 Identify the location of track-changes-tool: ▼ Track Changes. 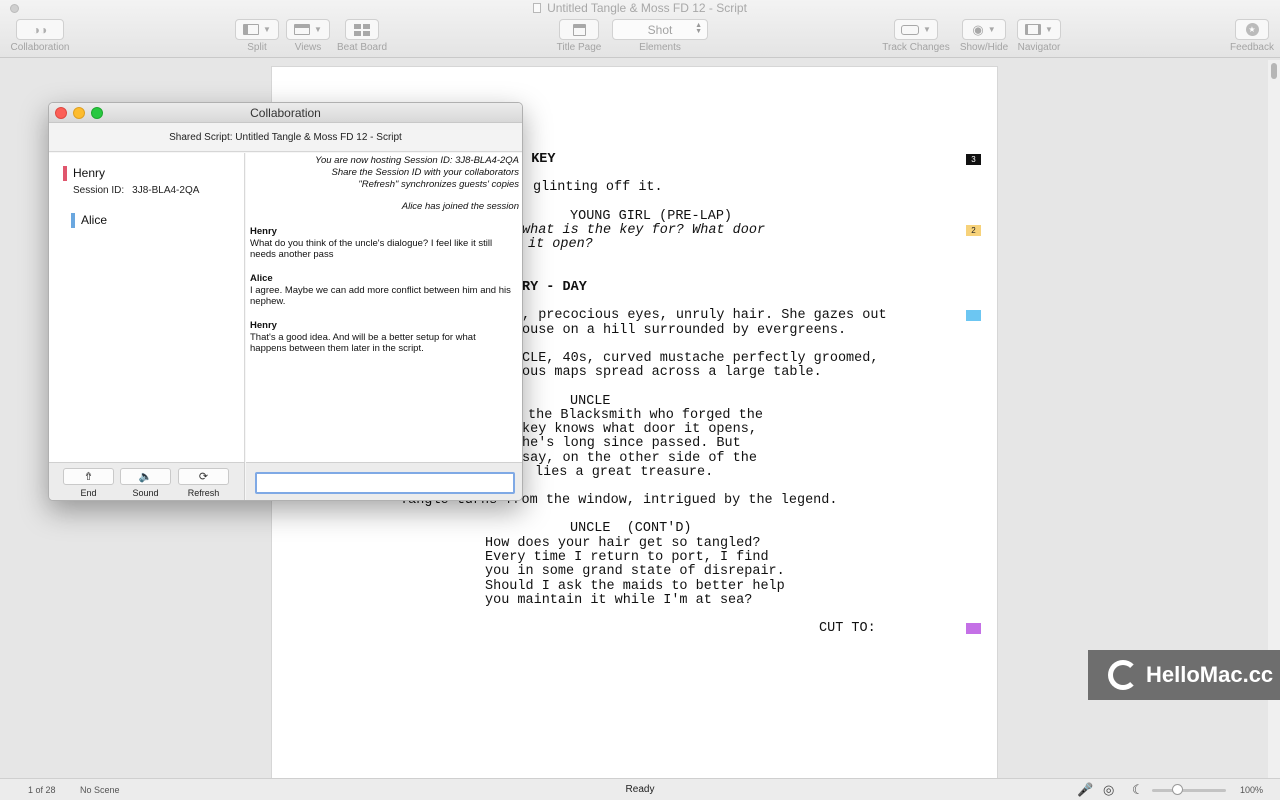
(916, 36).